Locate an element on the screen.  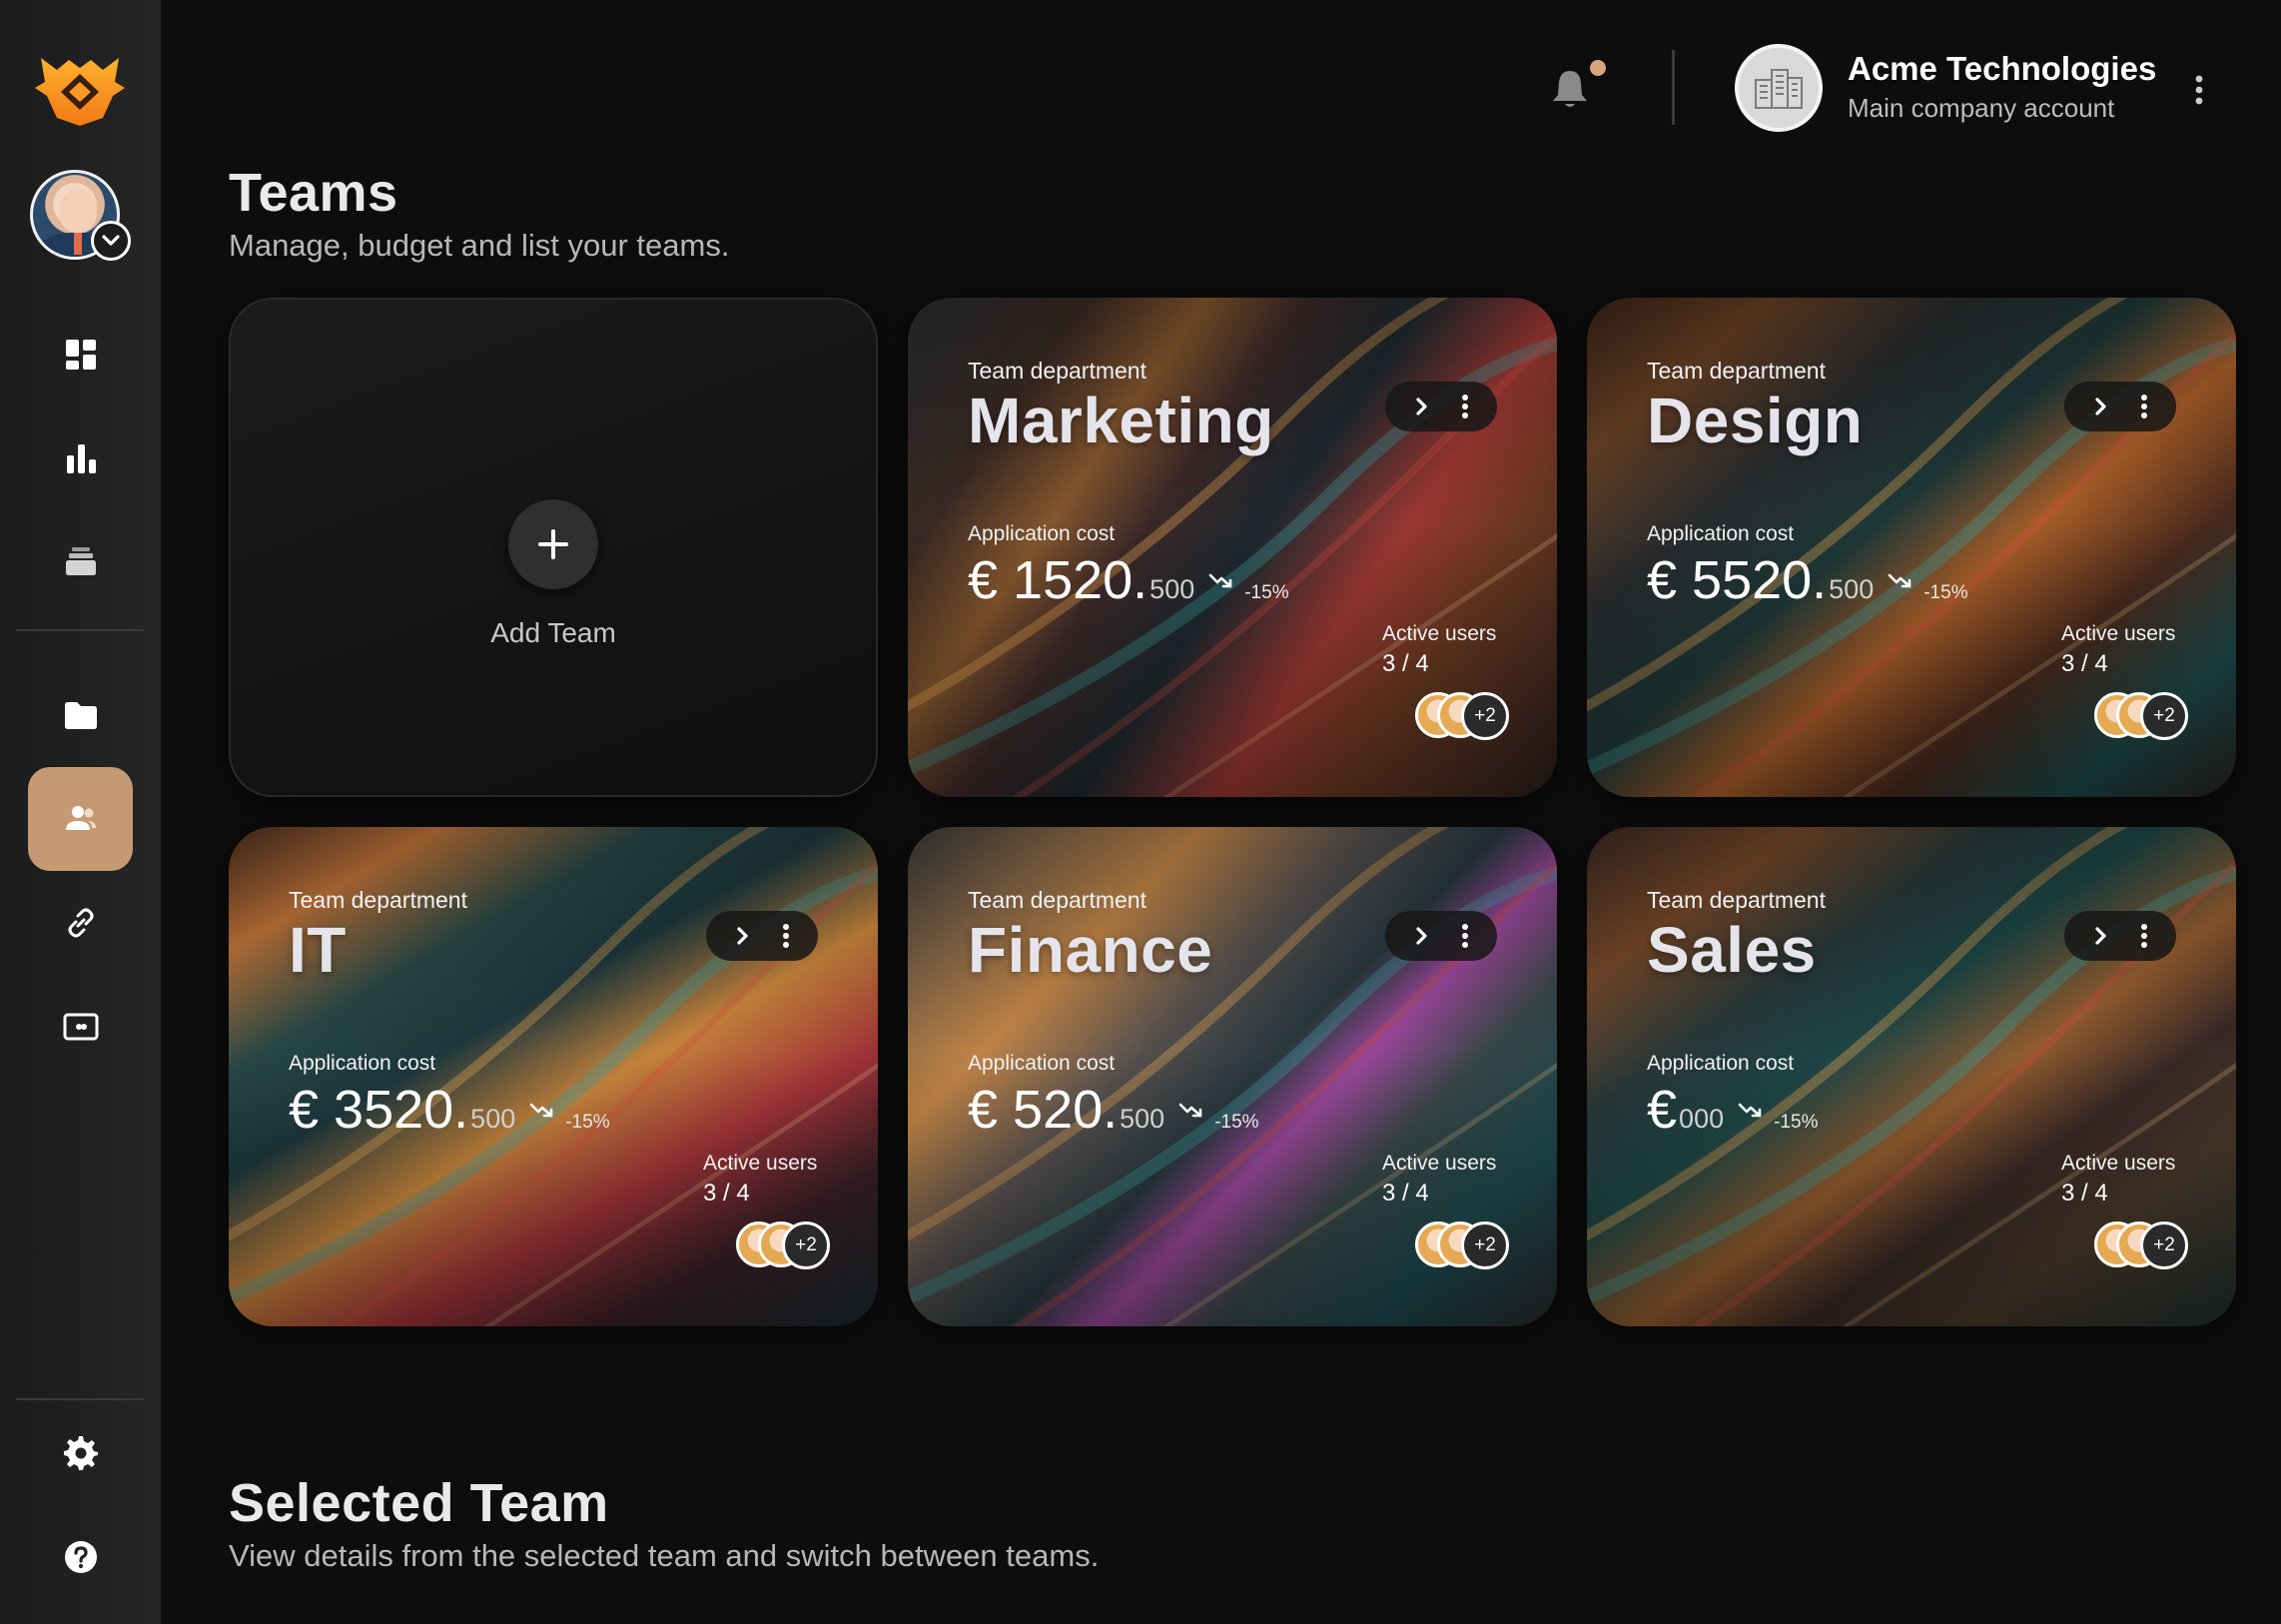
users-icon is located at coordinates (80, 818).